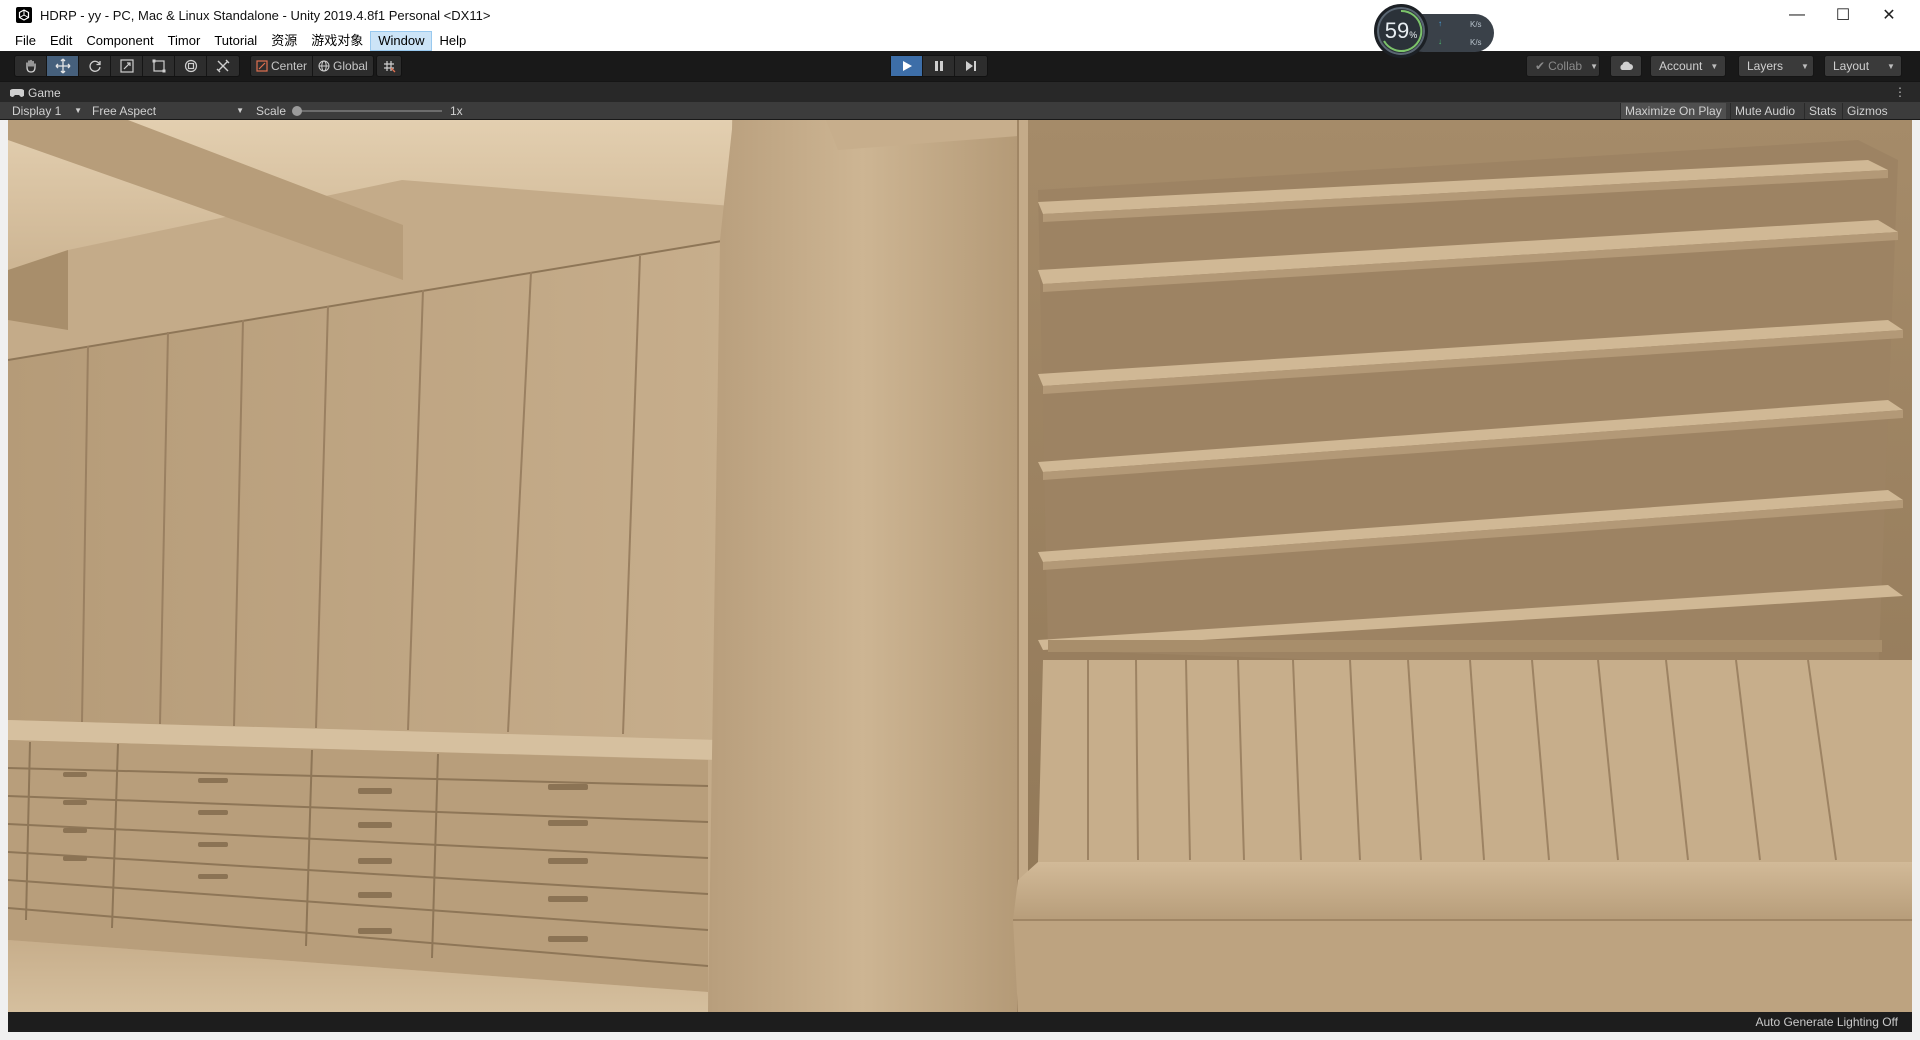 The height and width of the screenshot is (1040, 1920). Describe the element at coordinates (1916, 576) in the screenshot. I see `window-border-right` at that location.